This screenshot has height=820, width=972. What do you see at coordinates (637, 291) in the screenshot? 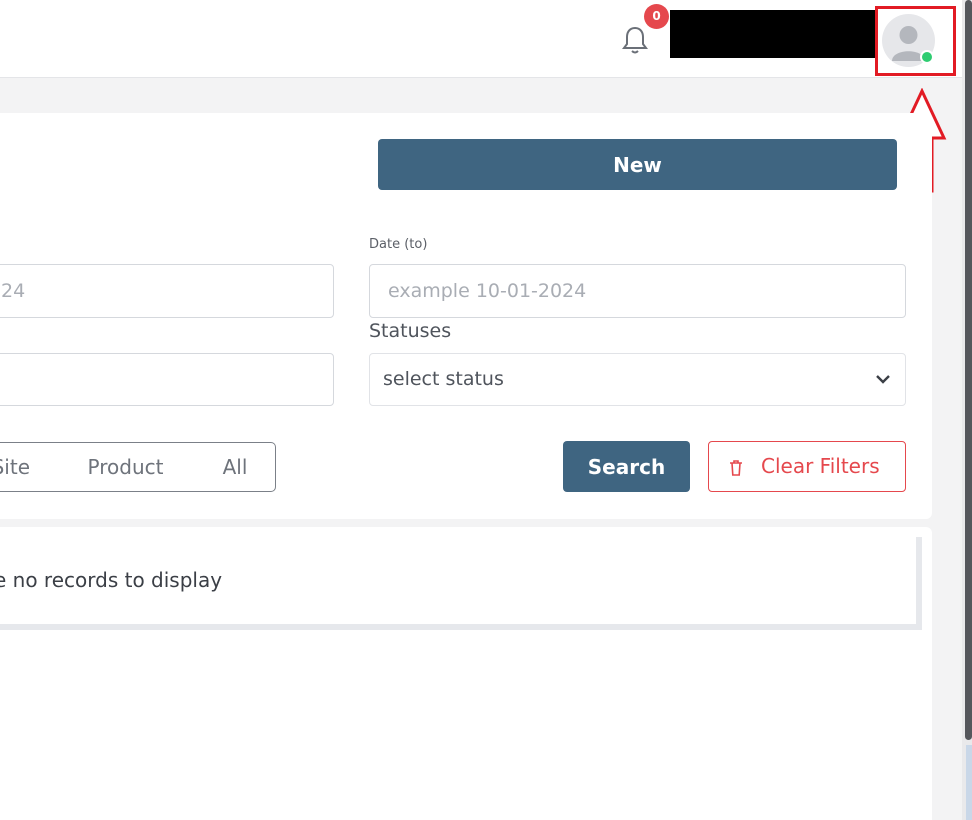
I see `date-to-input: example 10-01-2024` at bounding box center [637, 291].